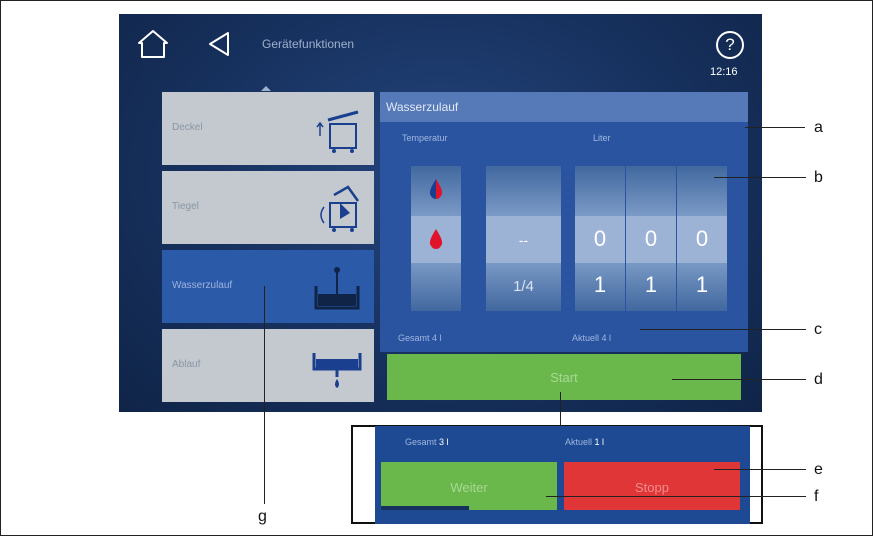 This screenshot has height=536, width=873. Describe the element at coordinates (730, 45) in the screenshot. I see `help-icon: ?` at that location.